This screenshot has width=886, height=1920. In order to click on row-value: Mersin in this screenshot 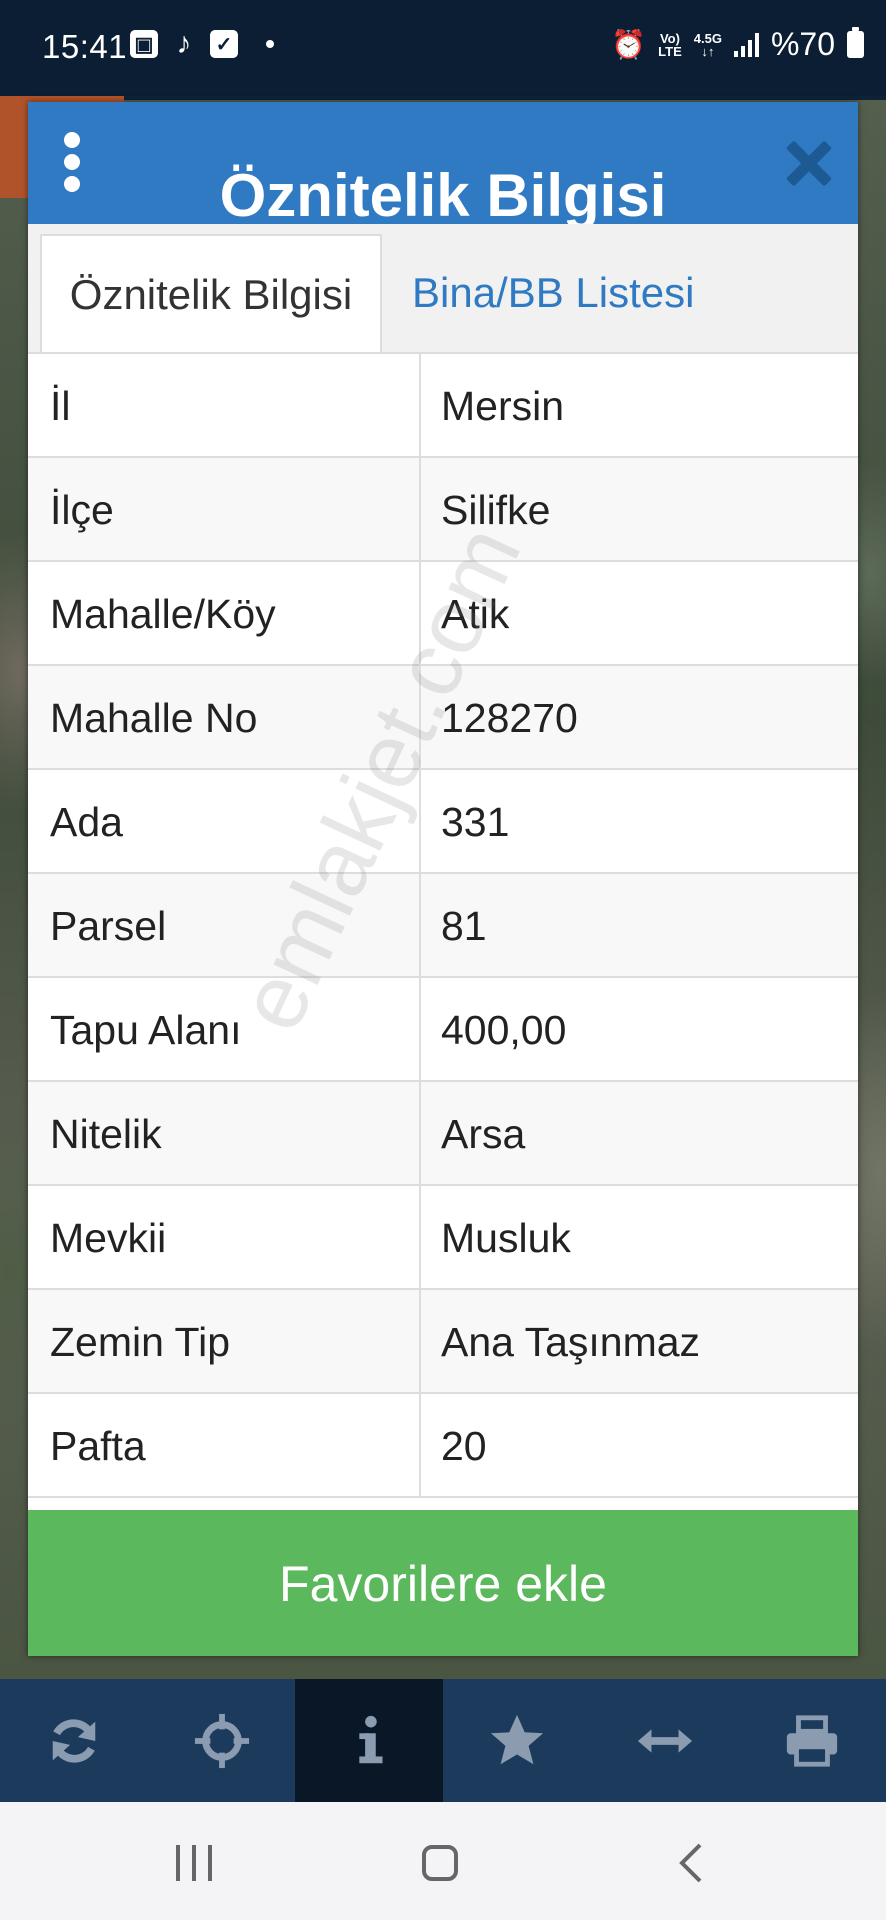, I will do `click(503, 406)`.